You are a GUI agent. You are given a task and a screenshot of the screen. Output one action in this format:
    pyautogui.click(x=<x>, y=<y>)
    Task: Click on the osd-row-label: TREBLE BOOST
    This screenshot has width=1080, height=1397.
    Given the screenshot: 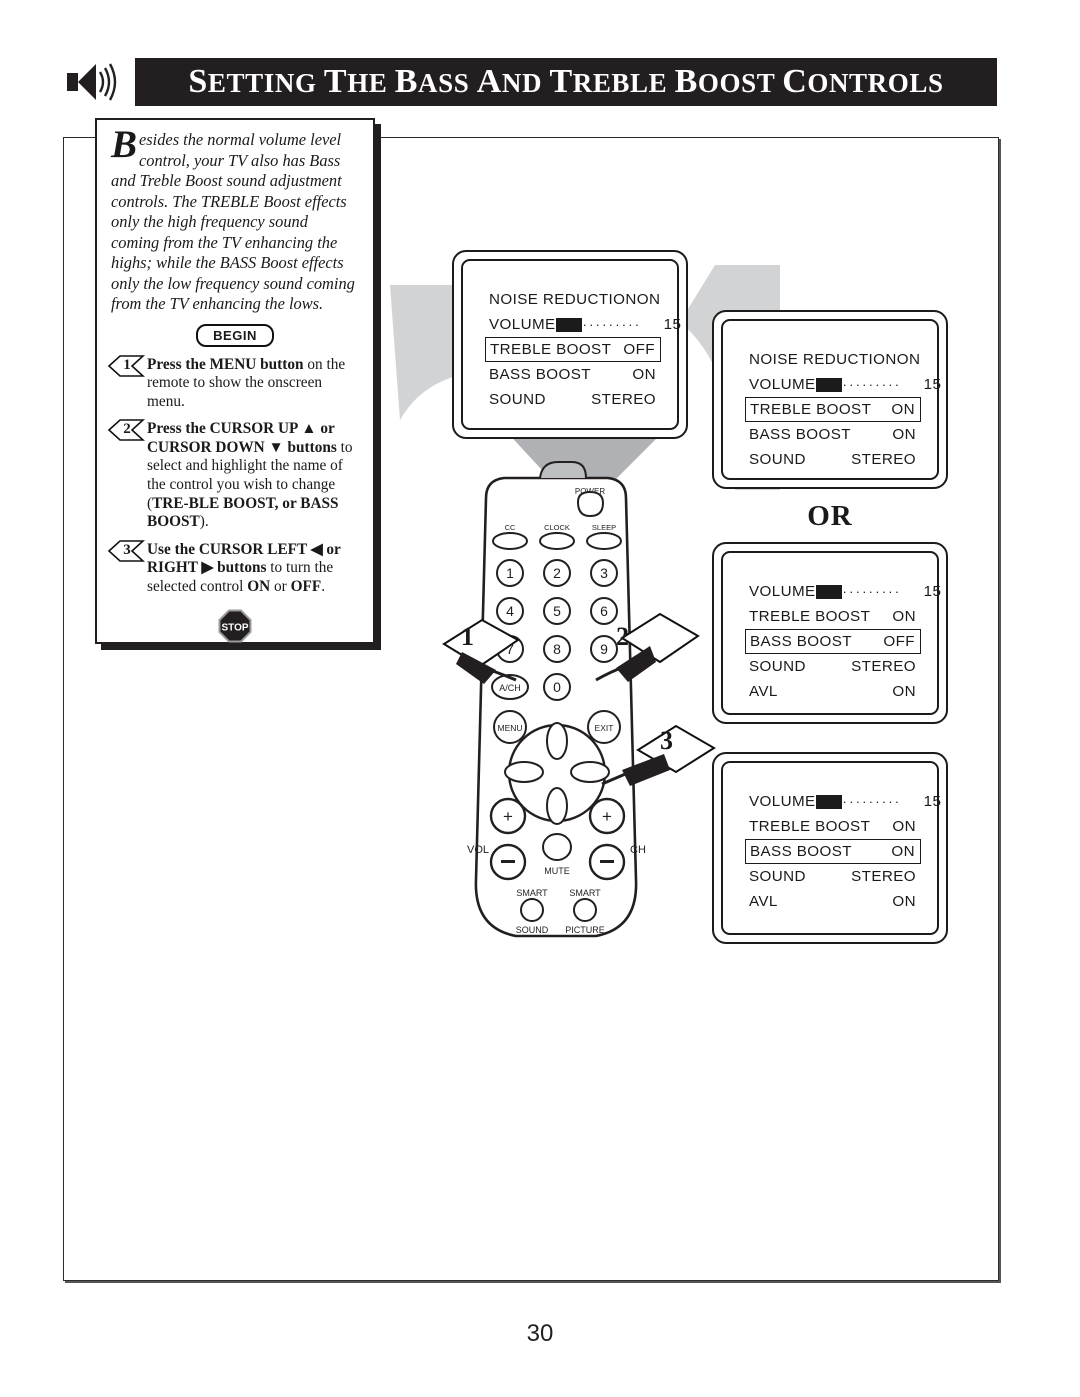 What is the action you would take?
    pyautogui.click(x=811, y=409)
    